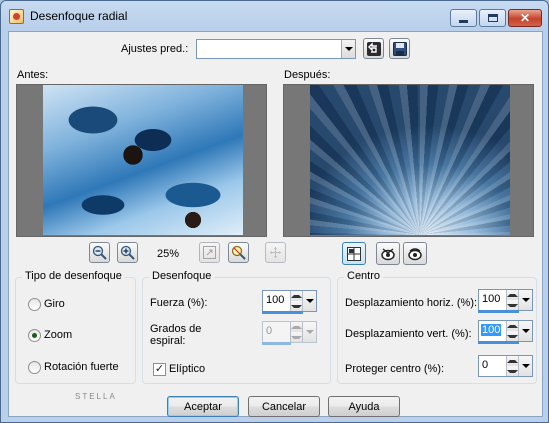 Image resolution: width=549 pixels, height=423 pixels. I want to click on maximize-button, so click(492, 18).